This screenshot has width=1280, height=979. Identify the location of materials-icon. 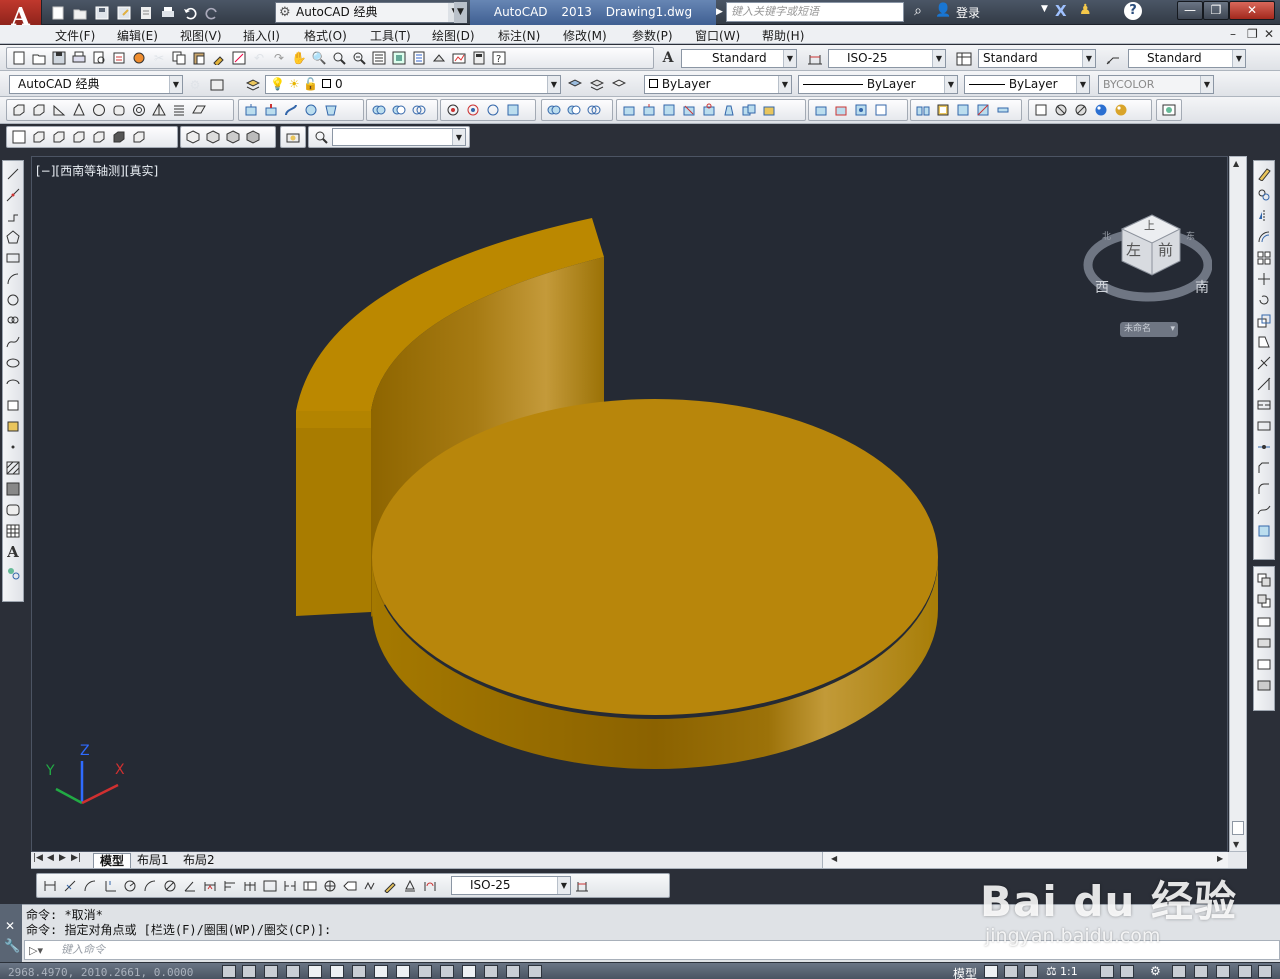
(1101, 110).